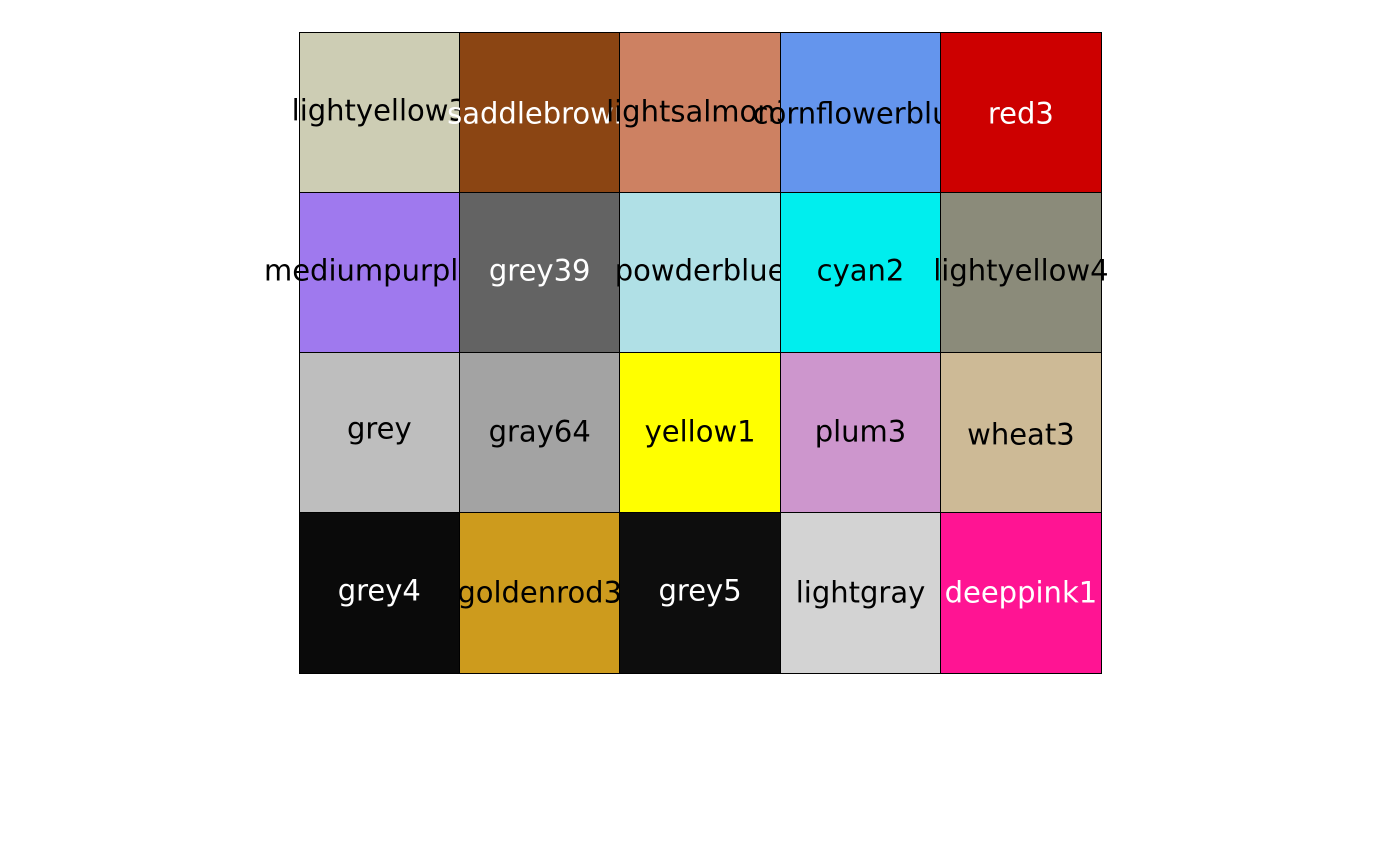  I want to click on swatch-label: cornflowerblue, so click(860, 113).